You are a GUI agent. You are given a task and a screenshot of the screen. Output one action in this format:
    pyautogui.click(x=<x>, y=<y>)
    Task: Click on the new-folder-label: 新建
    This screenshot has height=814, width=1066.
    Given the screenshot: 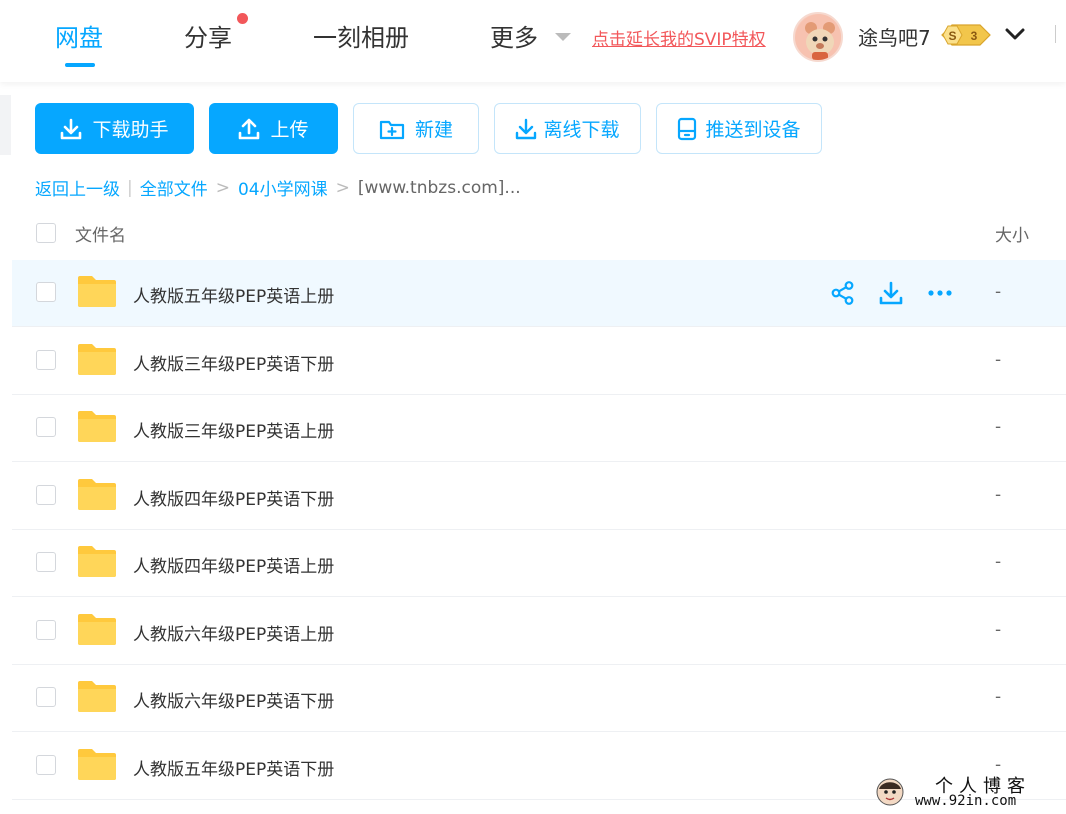 What is the action you would take?
    pyautogui.click(x=433, y=130)
    